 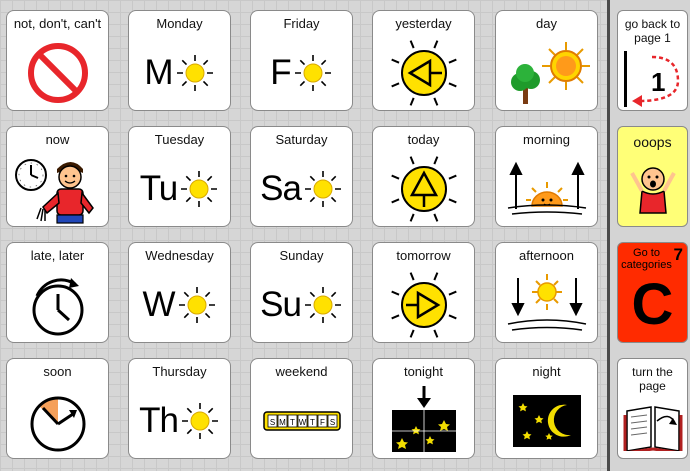 I want to click on cell-label: yesterday, so click(x=423, y=23).